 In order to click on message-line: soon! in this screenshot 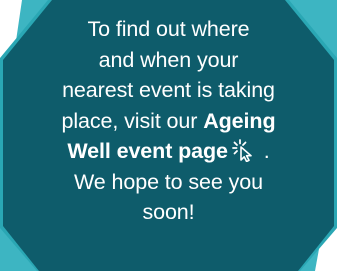, I will do `click(168, 212)`.